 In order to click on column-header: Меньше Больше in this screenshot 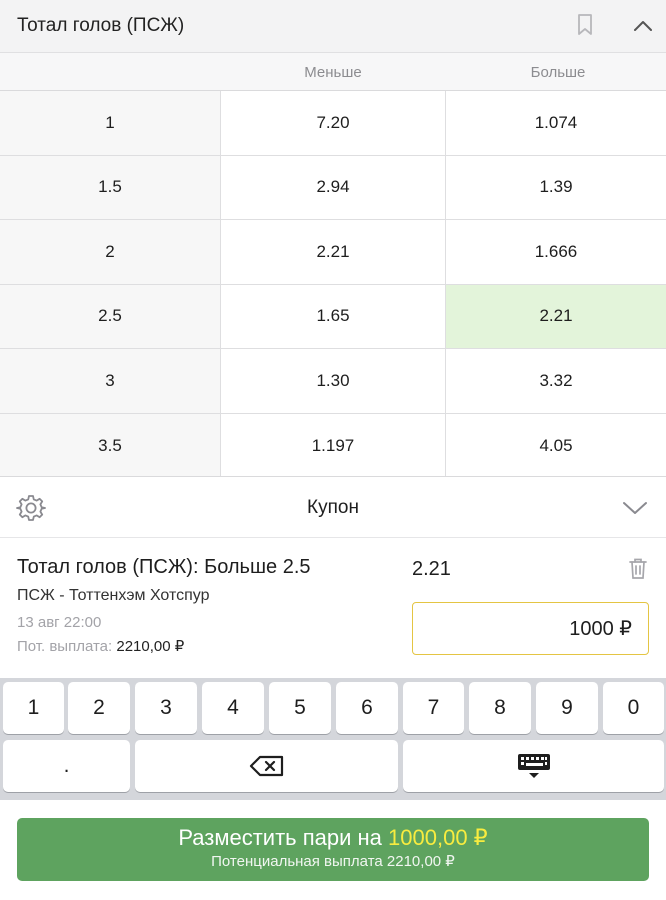, I will do `click(333, 72)`.